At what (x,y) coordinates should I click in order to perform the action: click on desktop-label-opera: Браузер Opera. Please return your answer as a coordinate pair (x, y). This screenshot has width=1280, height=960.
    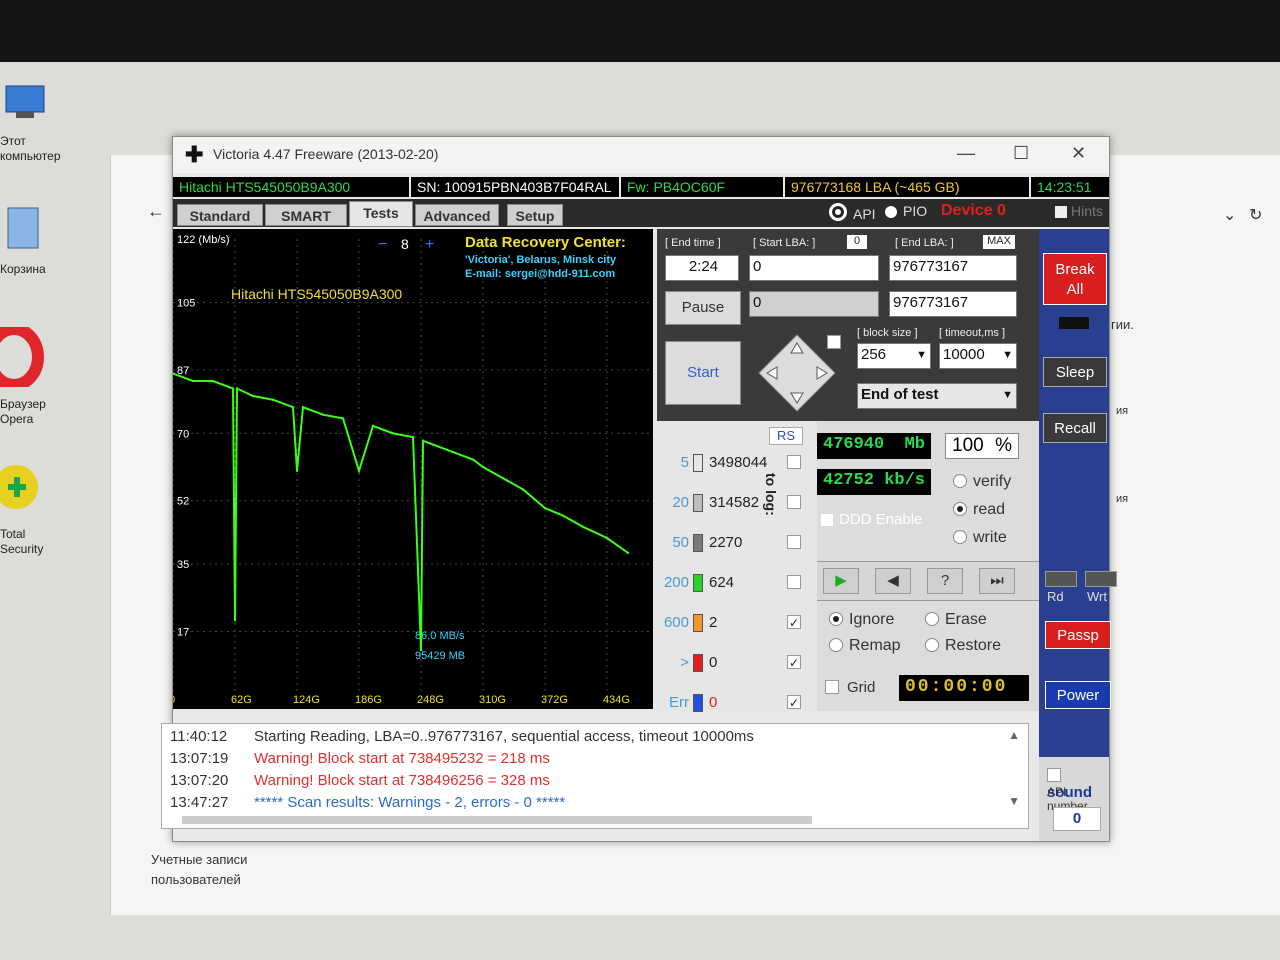
    Looking at the image, I should click on (23, 411).